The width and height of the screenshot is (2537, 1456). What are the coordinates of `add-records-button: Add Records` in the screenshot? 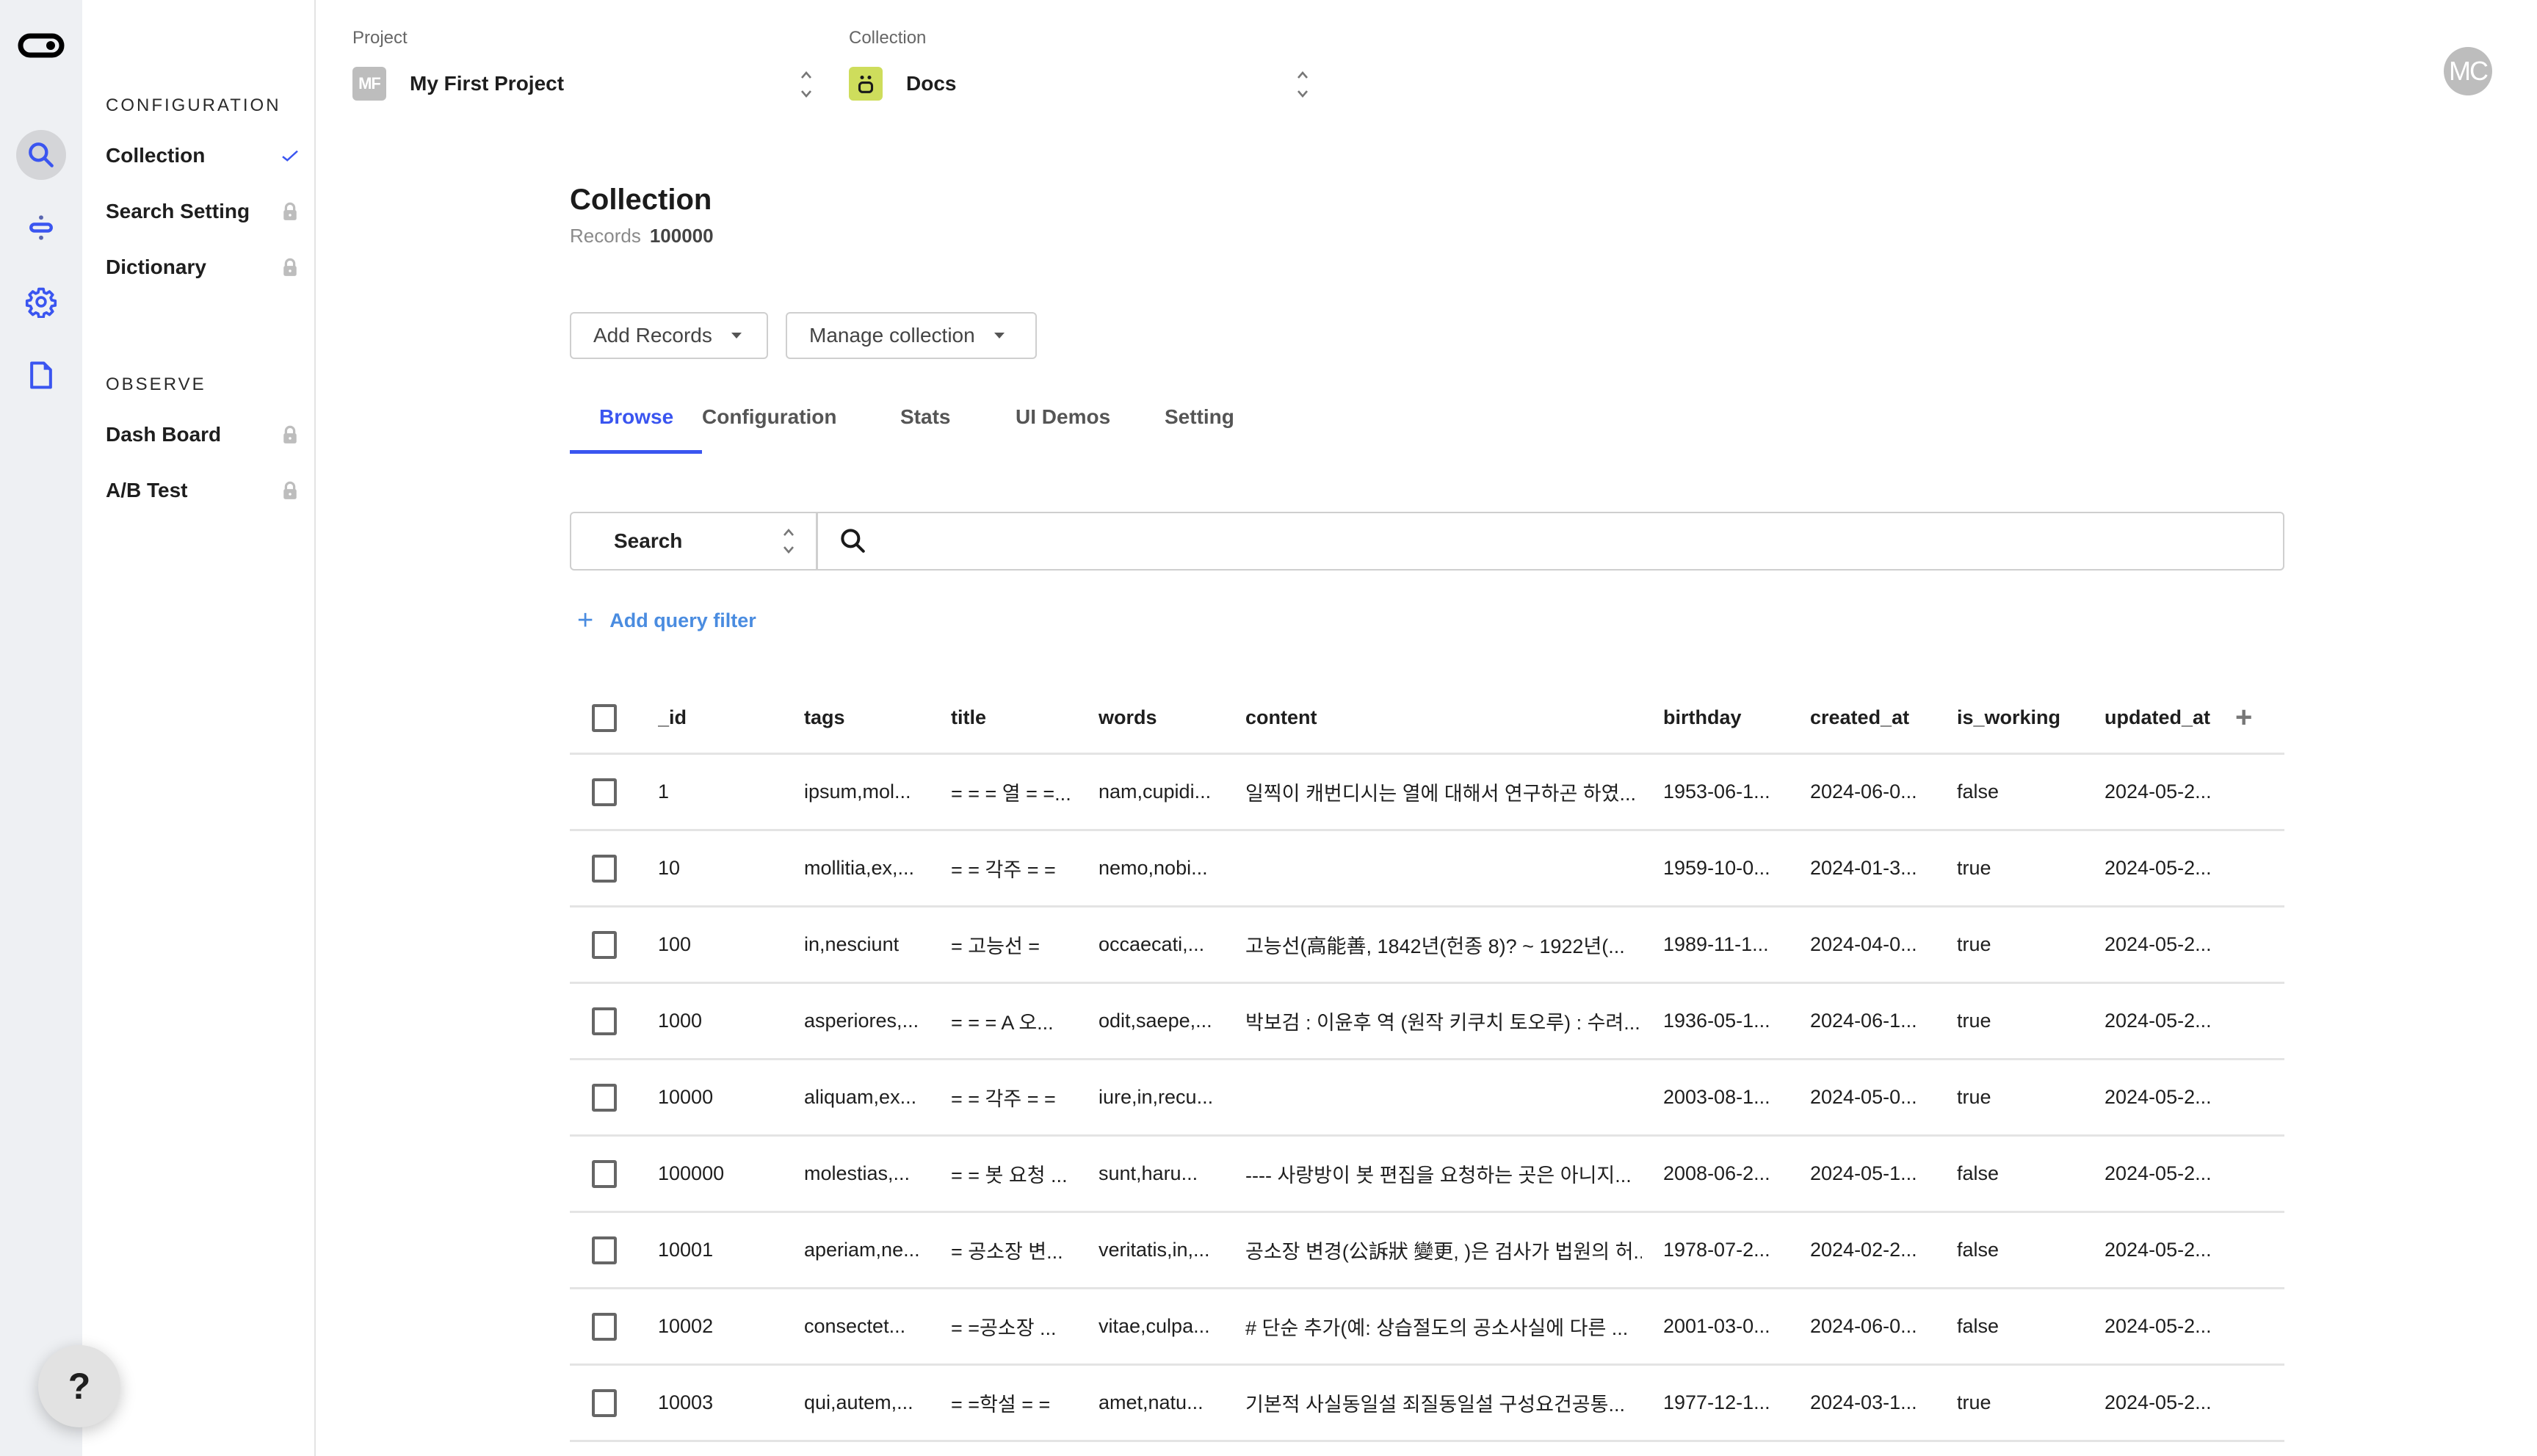 It's located at (669, 335).